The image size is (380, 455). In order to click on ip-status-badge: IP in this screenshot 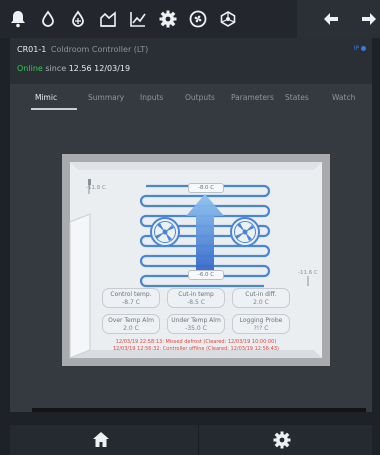, I will do `click(360, 48)`.